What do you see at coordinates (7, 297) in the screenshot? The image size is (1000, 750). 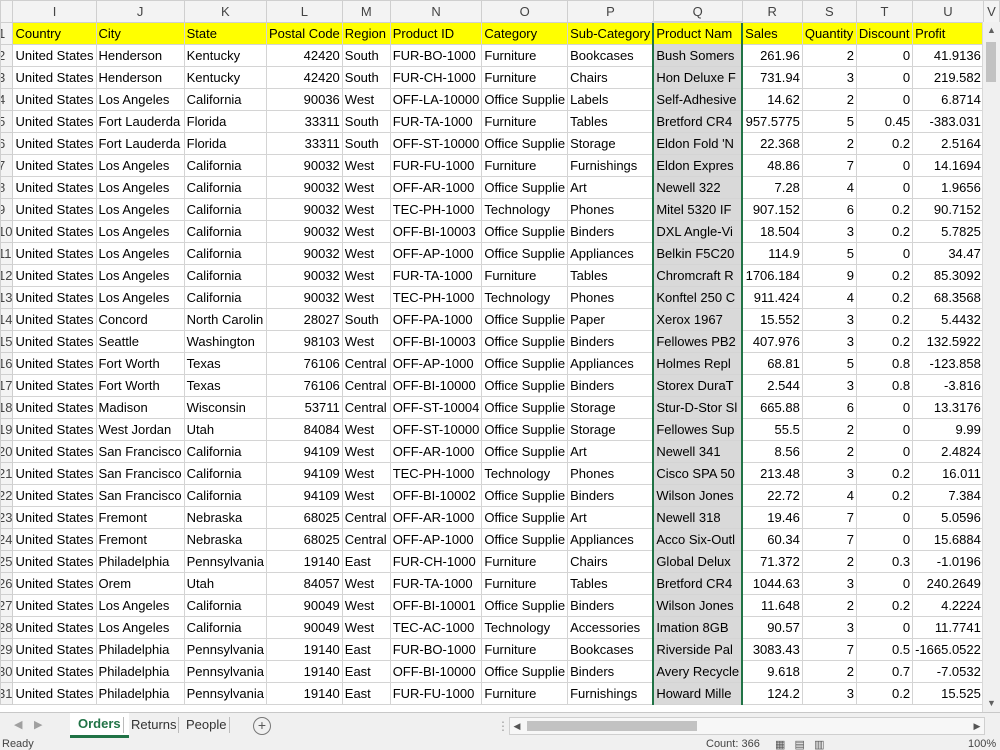 I see `row-header: 13` at bounding box center [7, 297].